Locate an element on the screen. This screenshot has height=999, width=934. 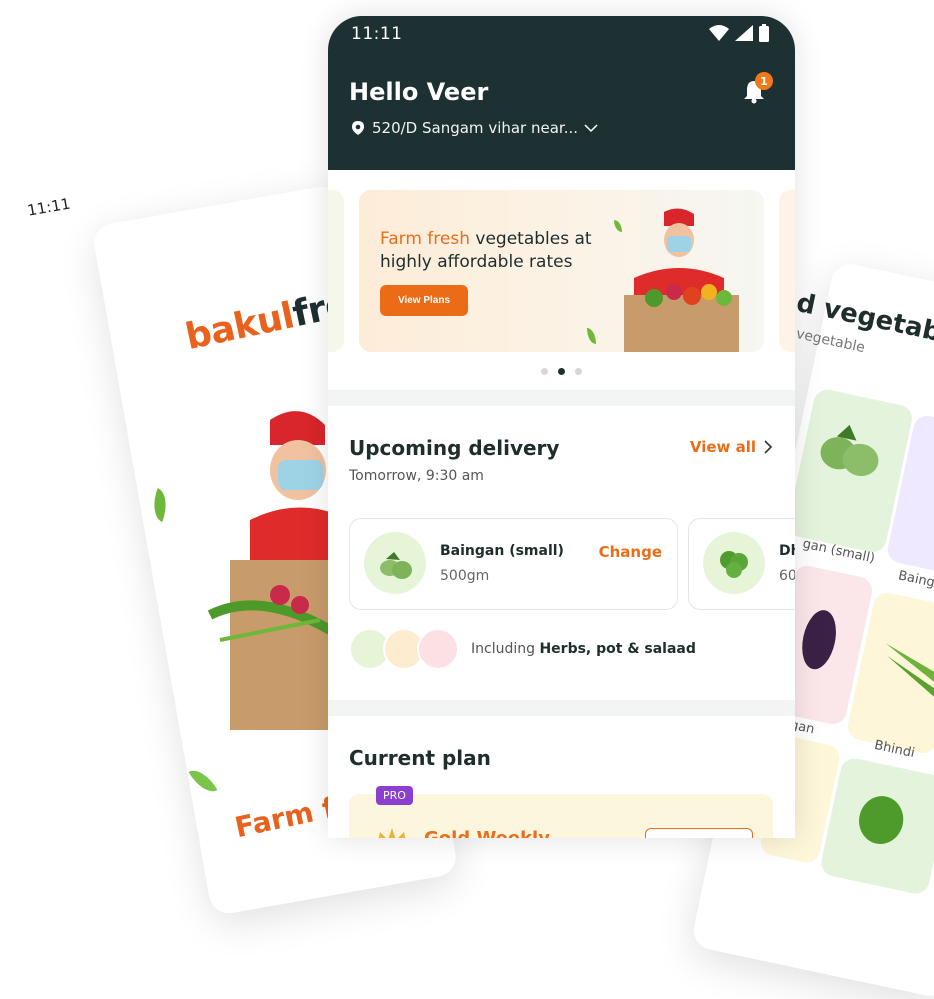
view-plans-button: View Plans is located at coordinates (424, 300).